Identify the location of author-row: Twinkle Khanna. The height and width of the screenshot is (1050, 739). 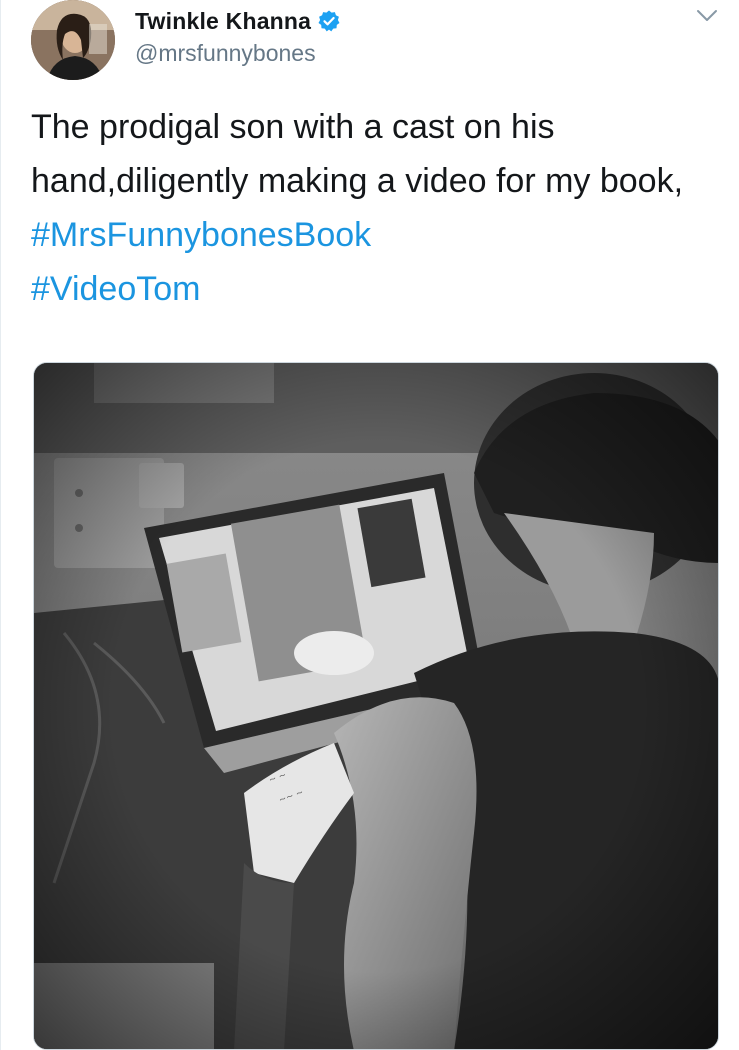
(437, 21).